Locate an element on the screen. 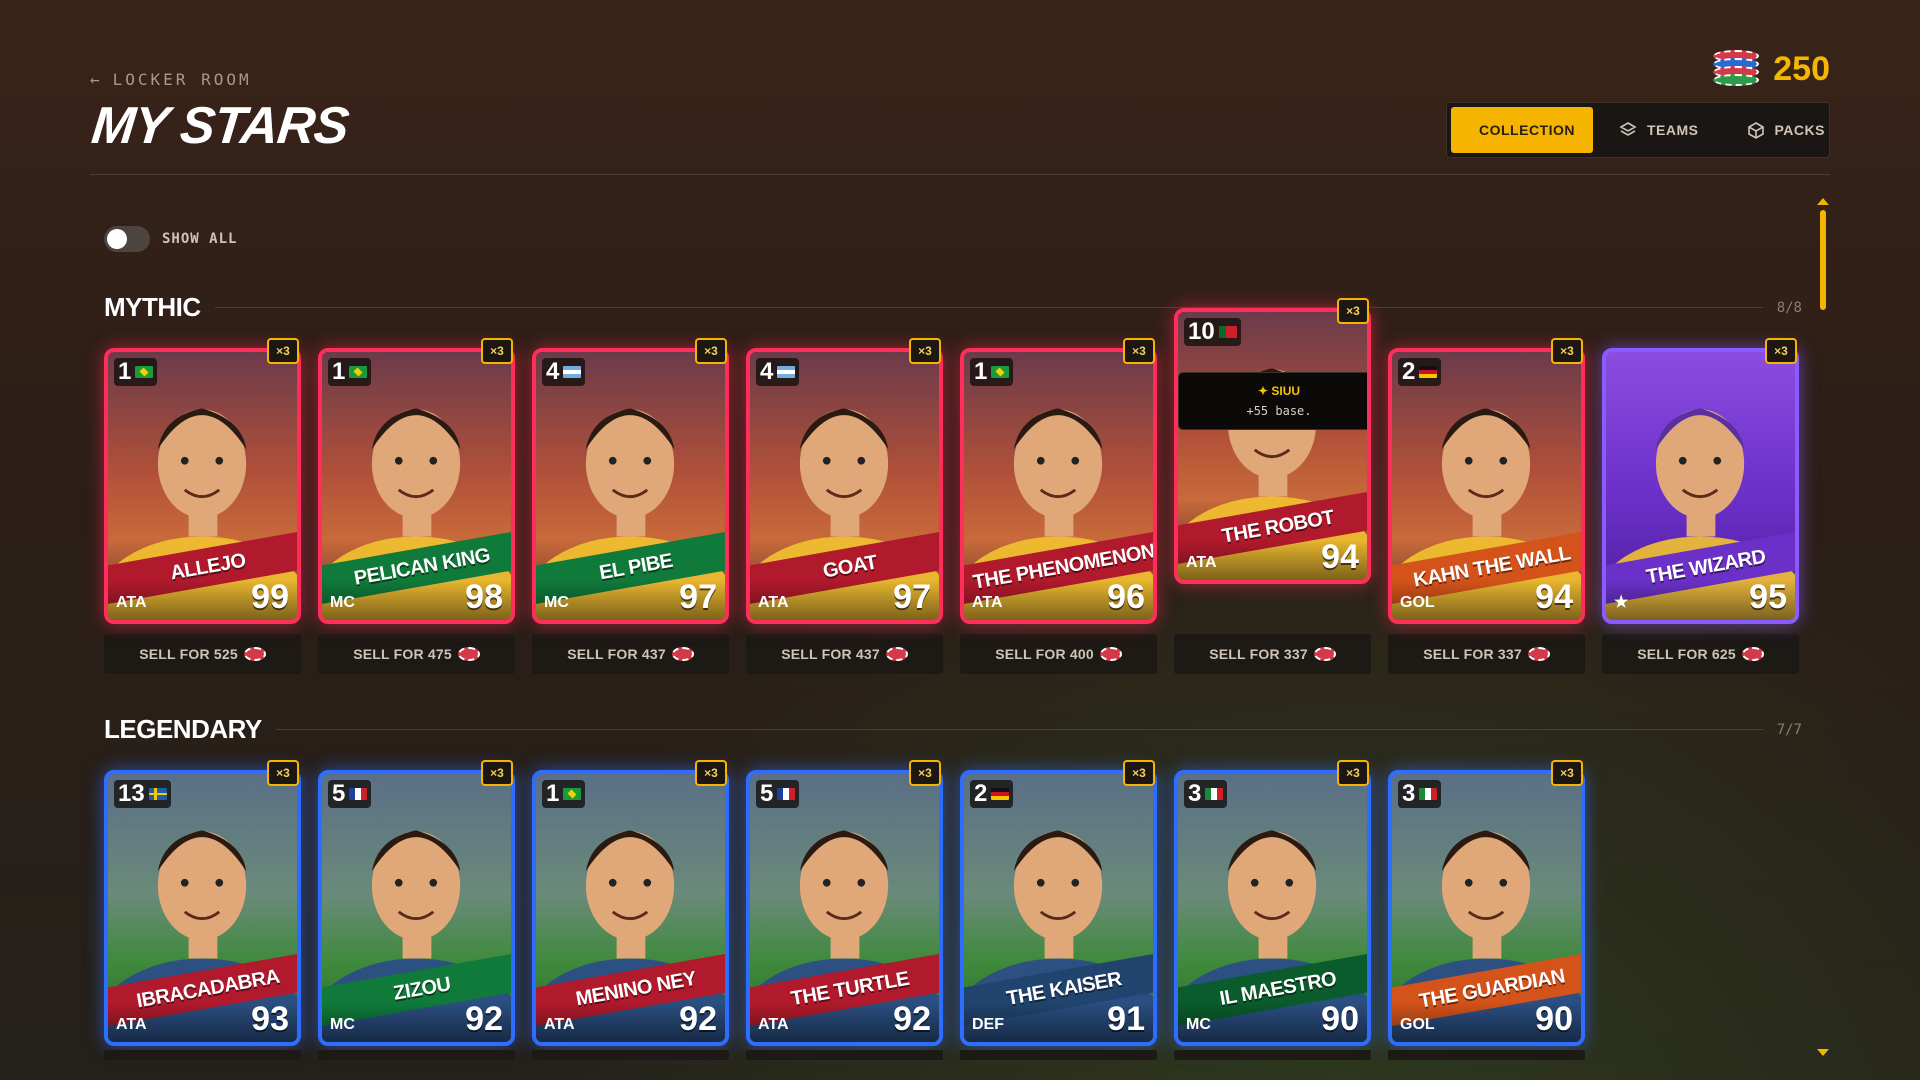 The width and height of the screenshot is (1920, 1080). player-card-slot: ×3 2 KAHN THE WALL GOL 94 SELL FOR 337 is located at coordinates (1486, 506).